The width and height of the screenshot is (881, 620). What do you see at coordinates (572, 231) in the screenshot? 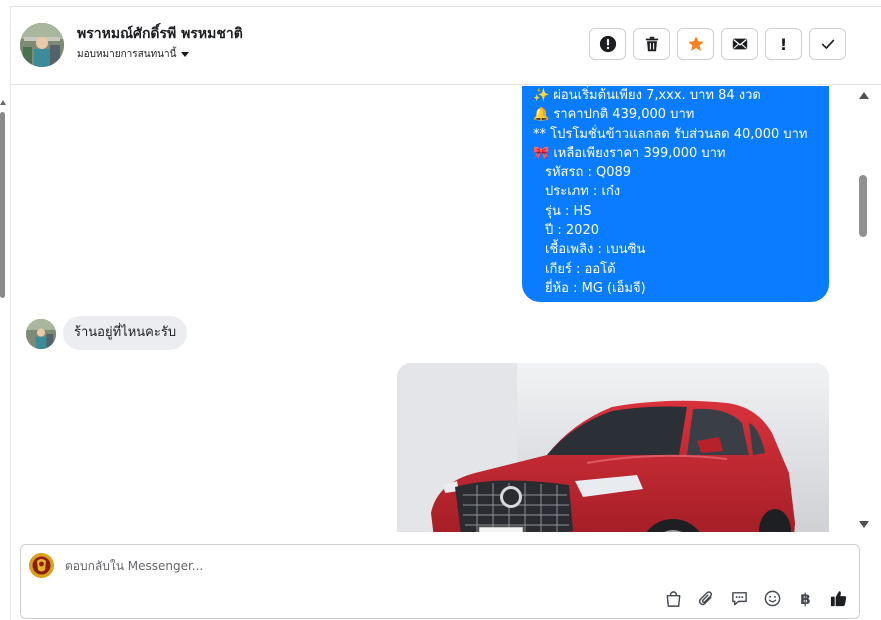
I see `message-line: ปี : 2020` at bounding box center [572, 231].